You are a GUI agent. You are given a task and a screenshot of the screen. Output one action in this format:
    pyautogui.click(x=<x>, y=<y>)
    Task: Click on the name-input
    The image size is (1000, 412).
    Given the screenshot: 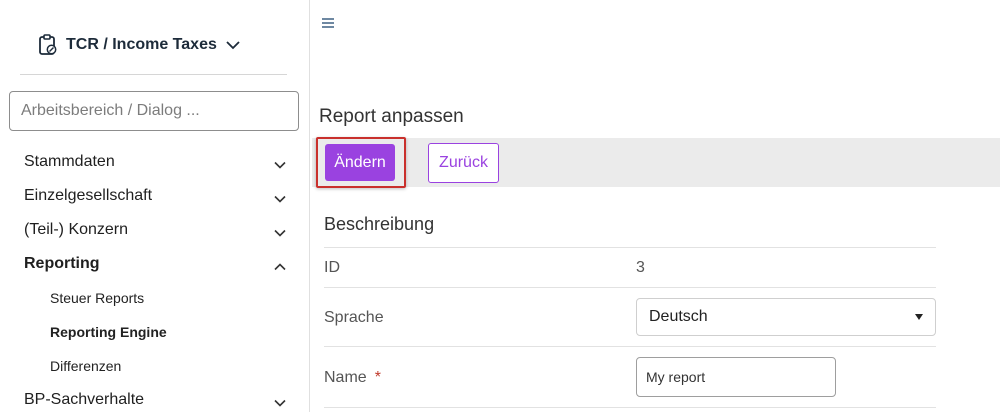 What is the action you would take?
    pyautogui.click(x=736, y=377)
    